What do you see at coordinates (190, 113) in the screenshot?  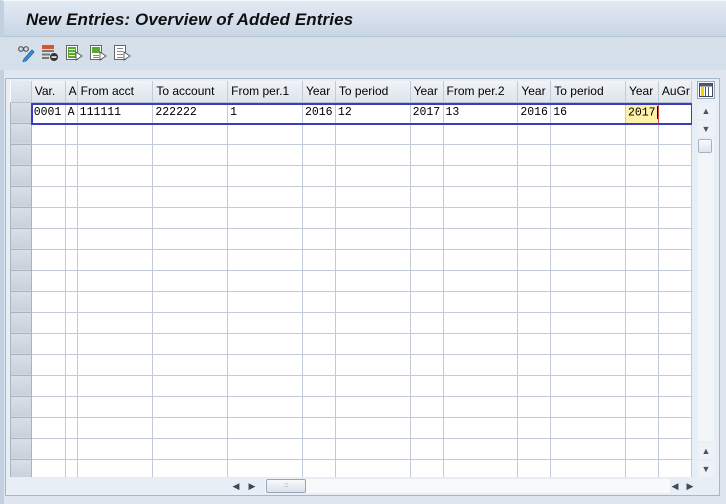 I see `cell-to-account: 222222` at bounding box center [190, 113].